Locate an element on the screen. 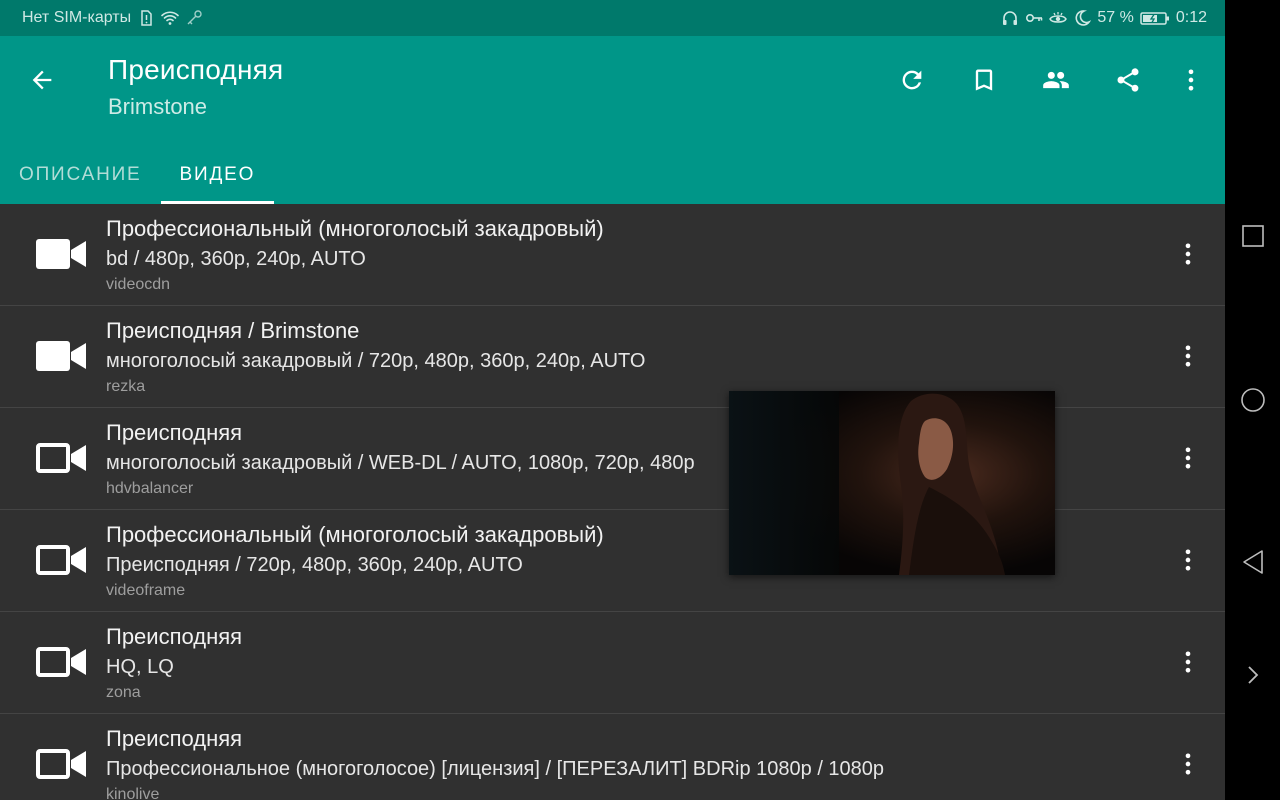  refresh-button is located at coordinates (912, 80).